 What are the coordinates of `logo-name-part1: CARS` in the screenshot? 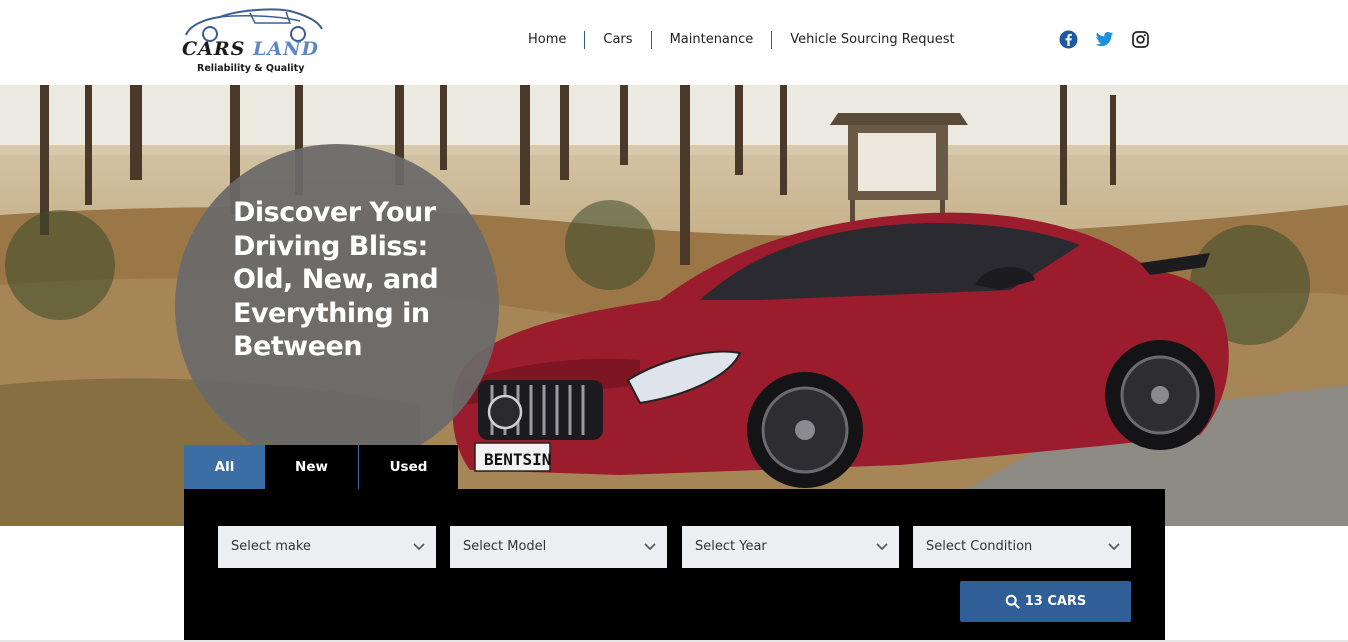 It's located at (214, 49).